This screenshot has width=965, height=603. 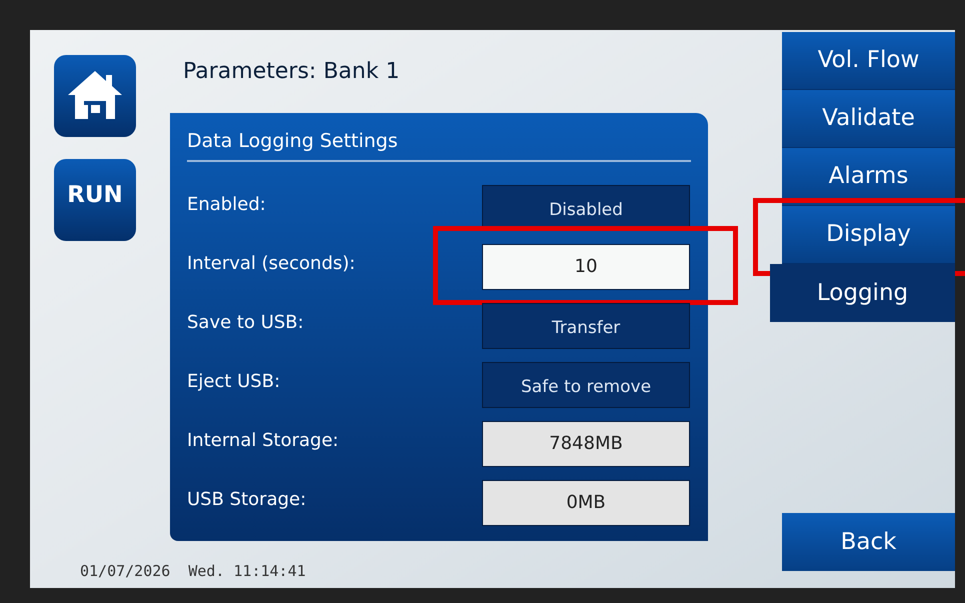 What do you see at coordinates (193, 571) in the screenshot?
I see `status-datetime: 01/07/2026 Wed. 11:14:41` at bounding box center [193, 571].